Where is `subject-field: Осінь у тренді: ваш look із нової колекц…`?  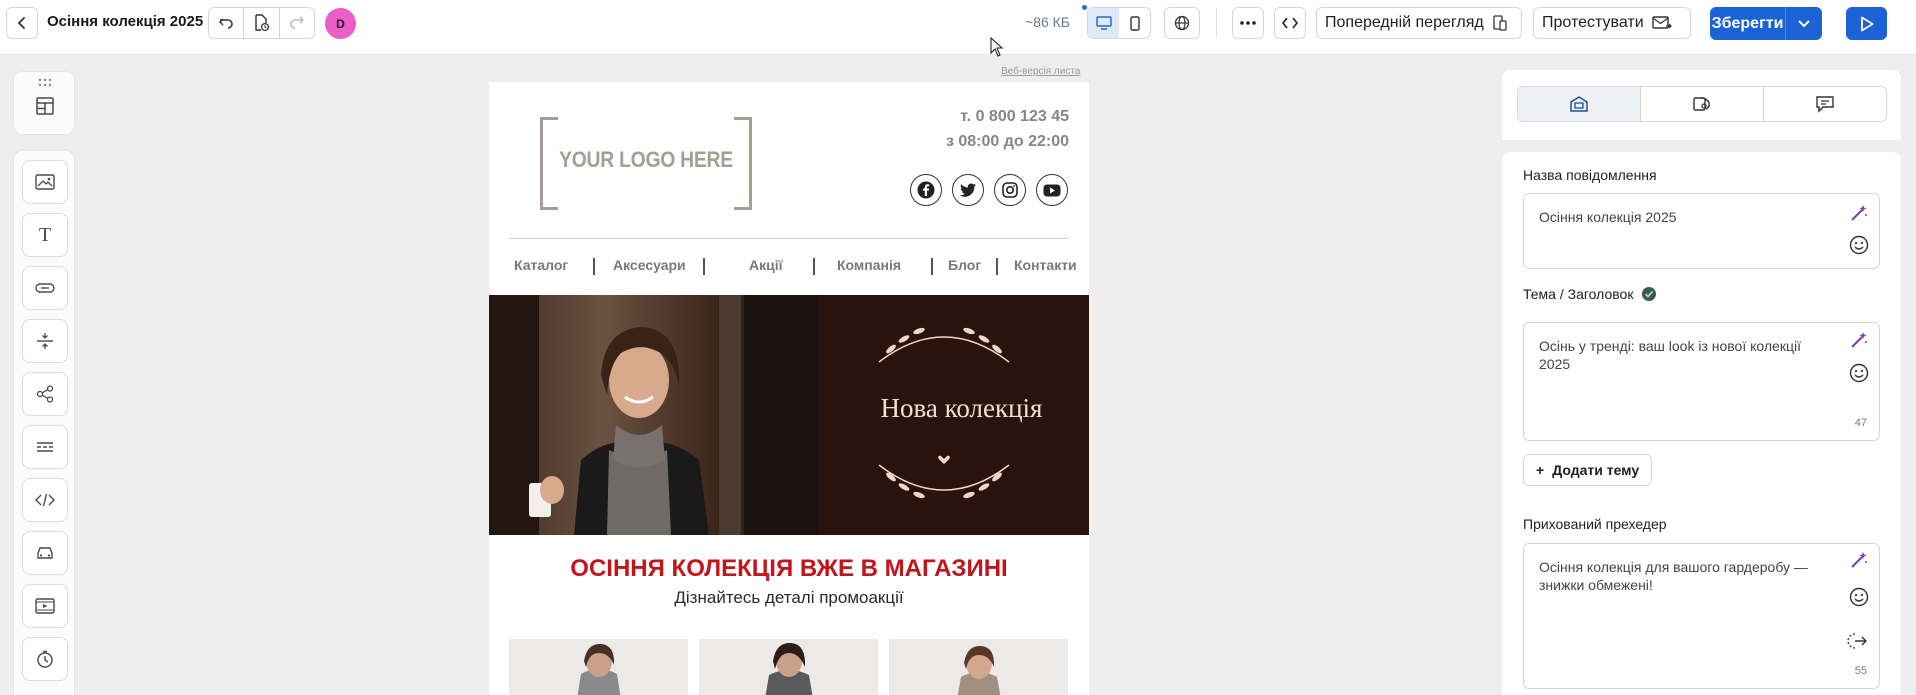 subject-field: Осінь у тренді: ваш look із нової колекц… is located at coordinates (1701, 381).